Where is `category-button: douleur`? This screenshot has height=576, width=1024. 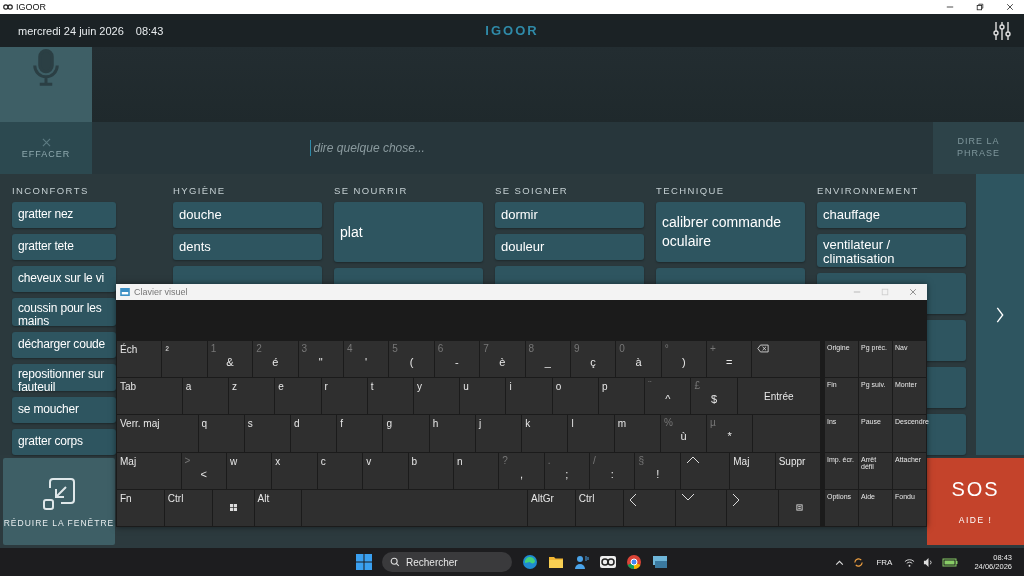
category-button: douleur is located at coordinates (569, 247).